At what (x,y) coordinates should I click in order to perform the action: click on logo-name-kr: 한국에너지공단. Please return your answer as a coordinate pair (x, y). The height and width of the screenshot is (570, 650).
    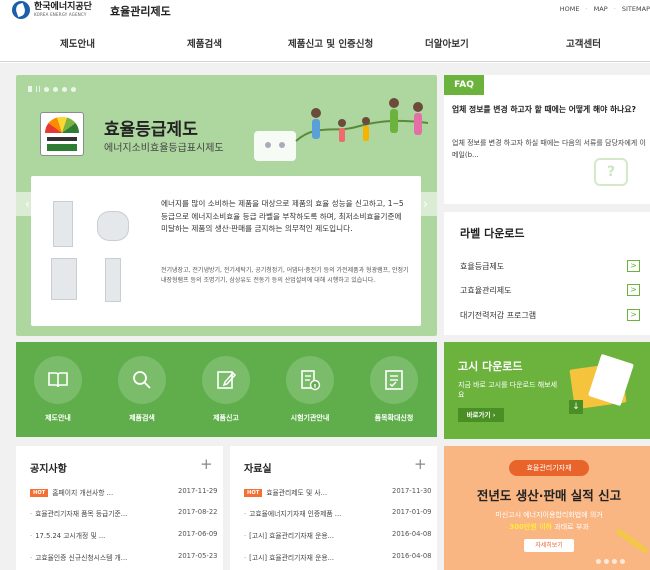
    Looking at the image, I should click on (63, 7).